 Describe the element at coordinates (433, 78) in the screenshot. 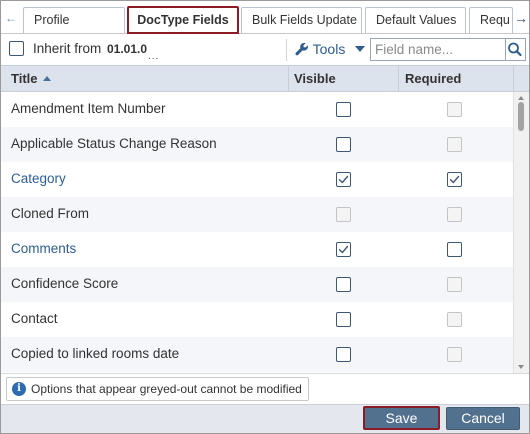

I see `column-header-required: Required` at that location.